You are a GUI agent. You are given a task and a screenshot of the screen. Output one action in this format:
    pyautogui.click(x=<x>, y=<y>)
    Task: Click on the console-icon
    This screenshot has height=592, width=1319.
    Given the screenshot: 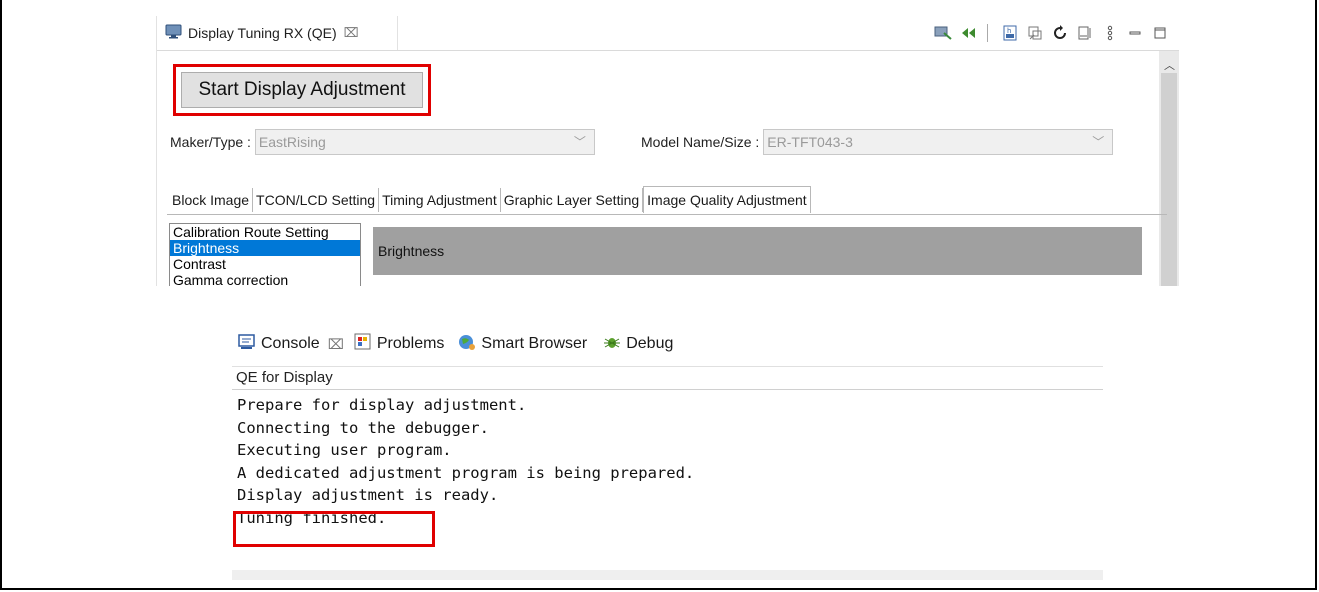 What is the action you would take?
    pyautogui.click(x=247, y=344)
    